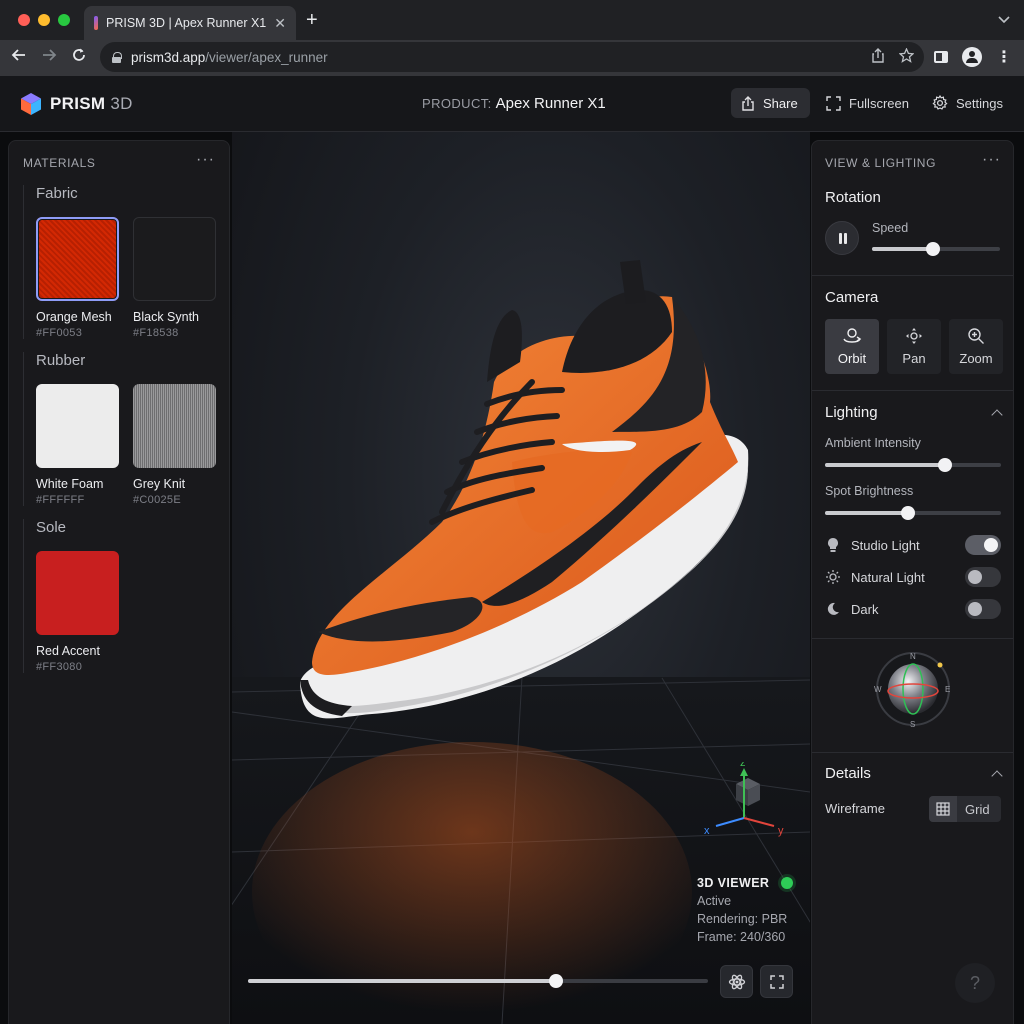  Describe the element at coordinates (975, 983) in the screenshot. I see `help-button: ?` at that location.